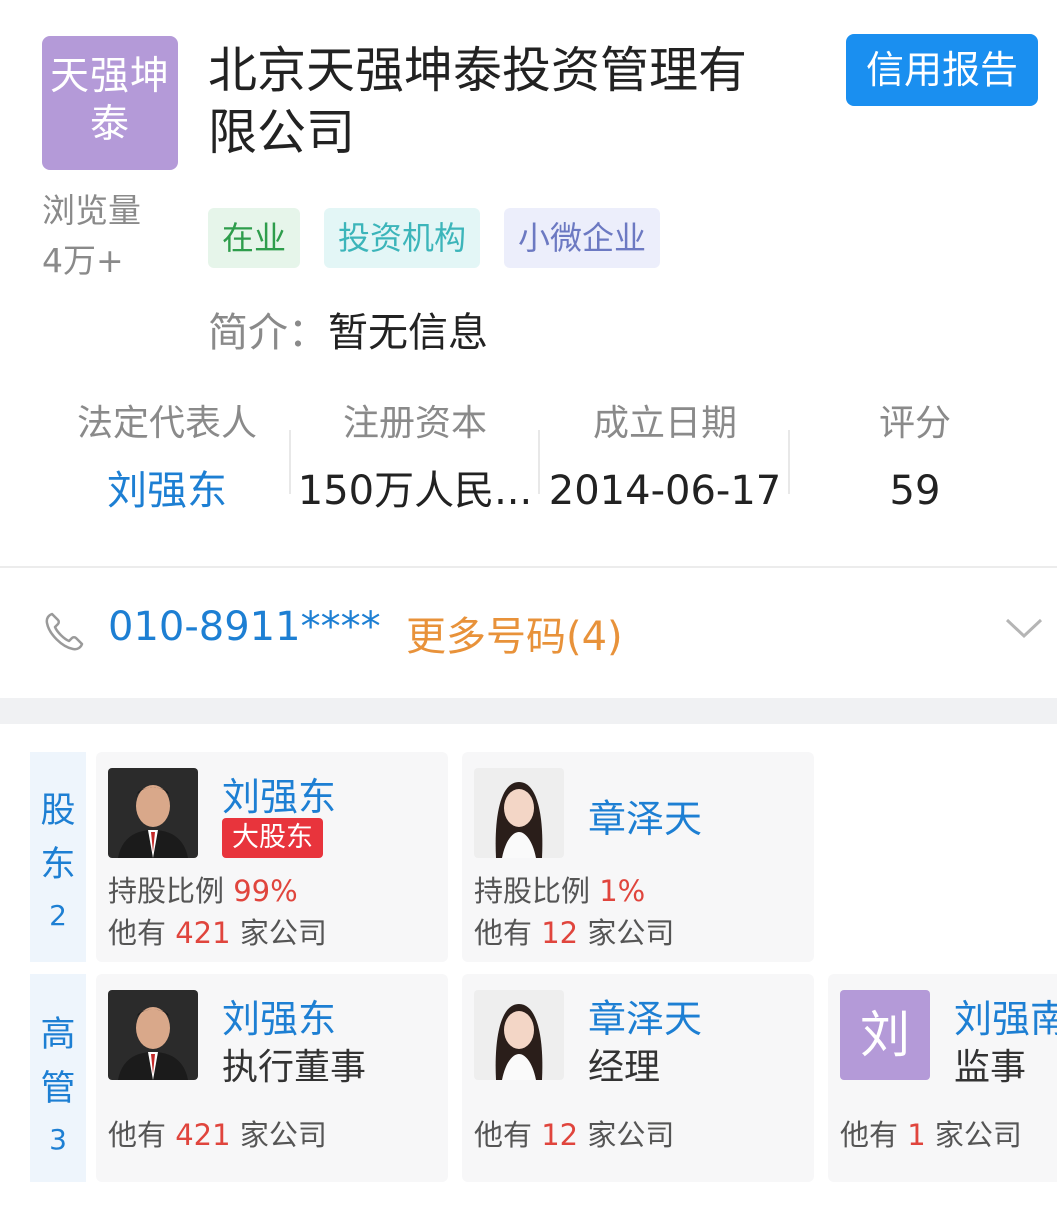 Image resolution: width=1057 pixels, height=1214 pixels. I want to click on intro-label: 简介：, so click(268, 333).